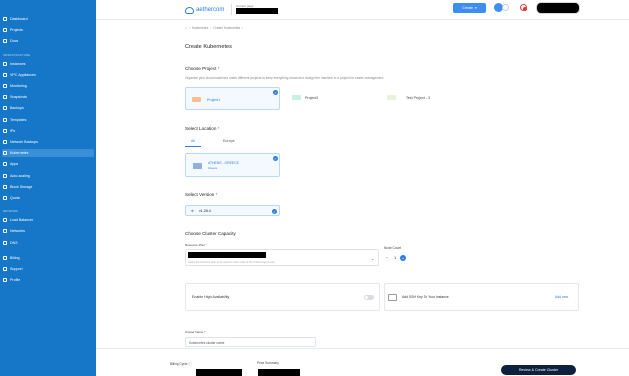  What do you see at coordinates (207, 343) in the screenshot?
I see `cluster-name-placeholder: Kubernetes cluster name` at bounding box center [207, 343].